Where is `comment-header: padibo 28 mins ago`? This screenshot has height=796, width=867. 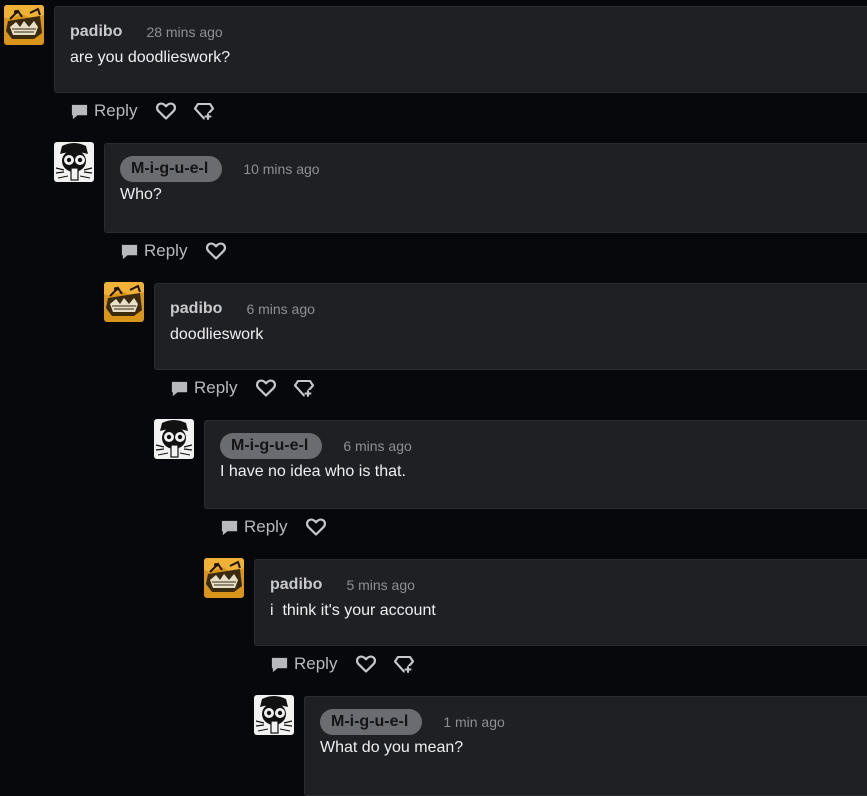 comment-header: padibo 28 mins ago is located at coordinates (146, 32).